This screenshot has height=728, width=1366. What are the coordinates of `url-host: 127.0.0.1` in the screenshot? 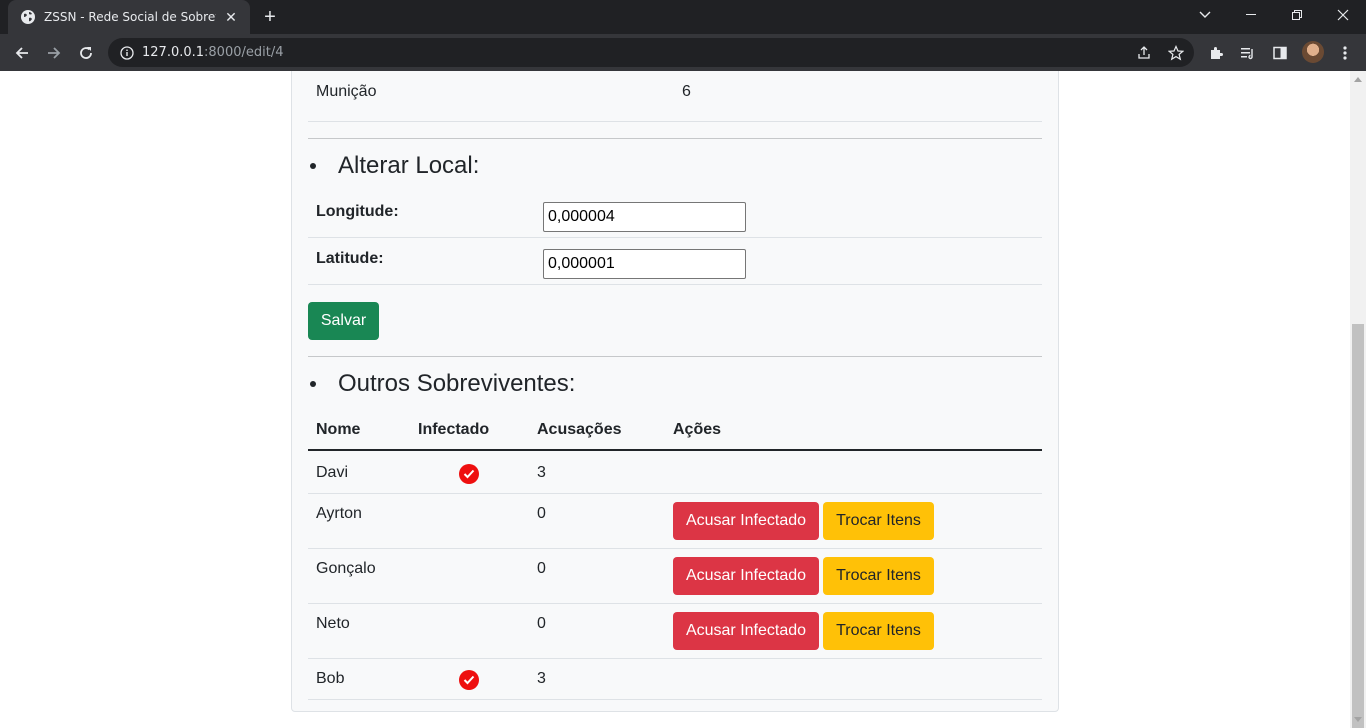 It's located at (173, 52).